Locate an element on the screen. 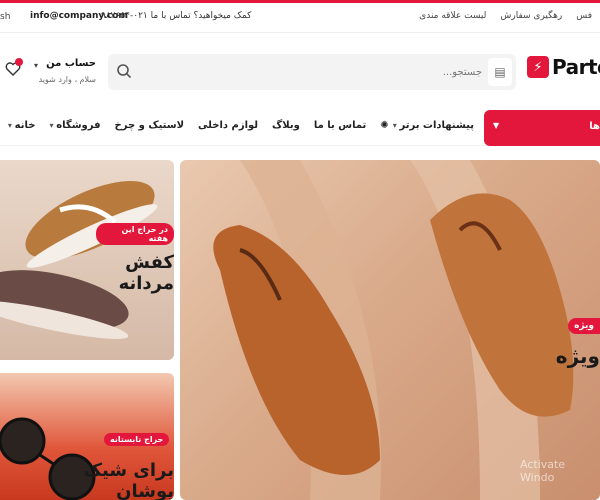 Image resolution: width=600 pixels, height=500 pixels. top-link-edge: فس is located at coordinates (584, 16).